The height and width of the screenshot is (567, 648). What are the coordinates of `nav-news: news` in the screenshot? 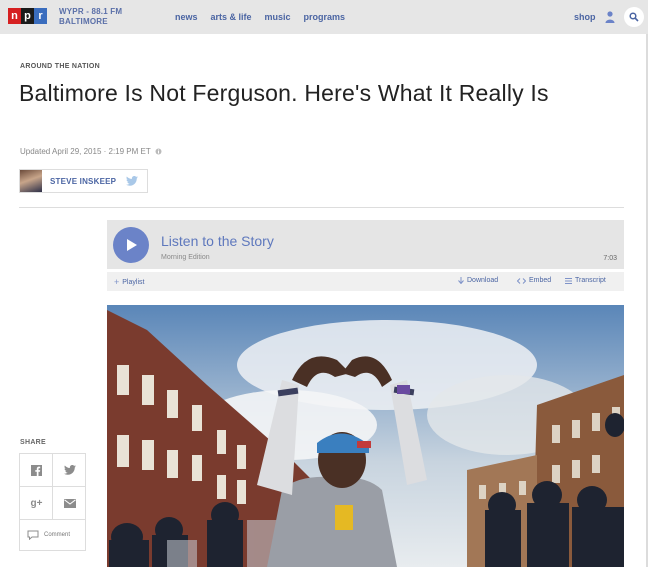 It's located at (186, 17).